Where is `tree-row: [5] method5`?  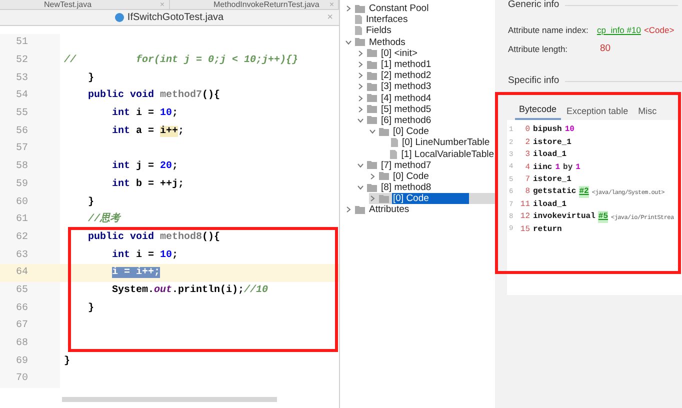
tree-row: [5] method5 is located at coordinates (426, 109).